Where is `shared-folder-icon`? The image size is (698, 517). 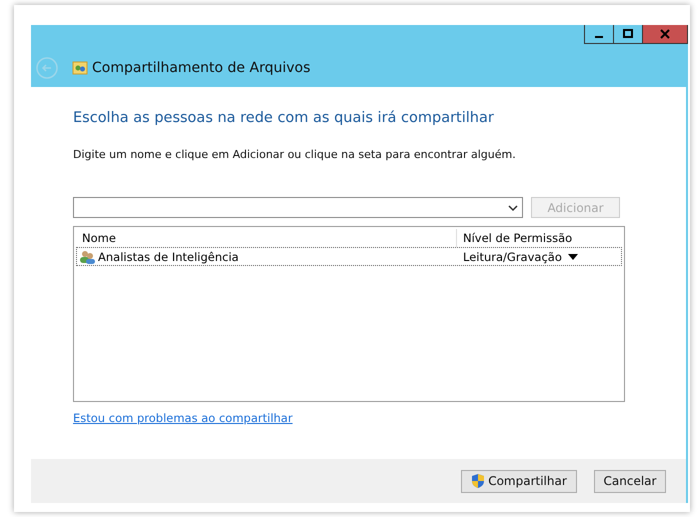 shared-folder-icon is located at coordinates (80, 68).